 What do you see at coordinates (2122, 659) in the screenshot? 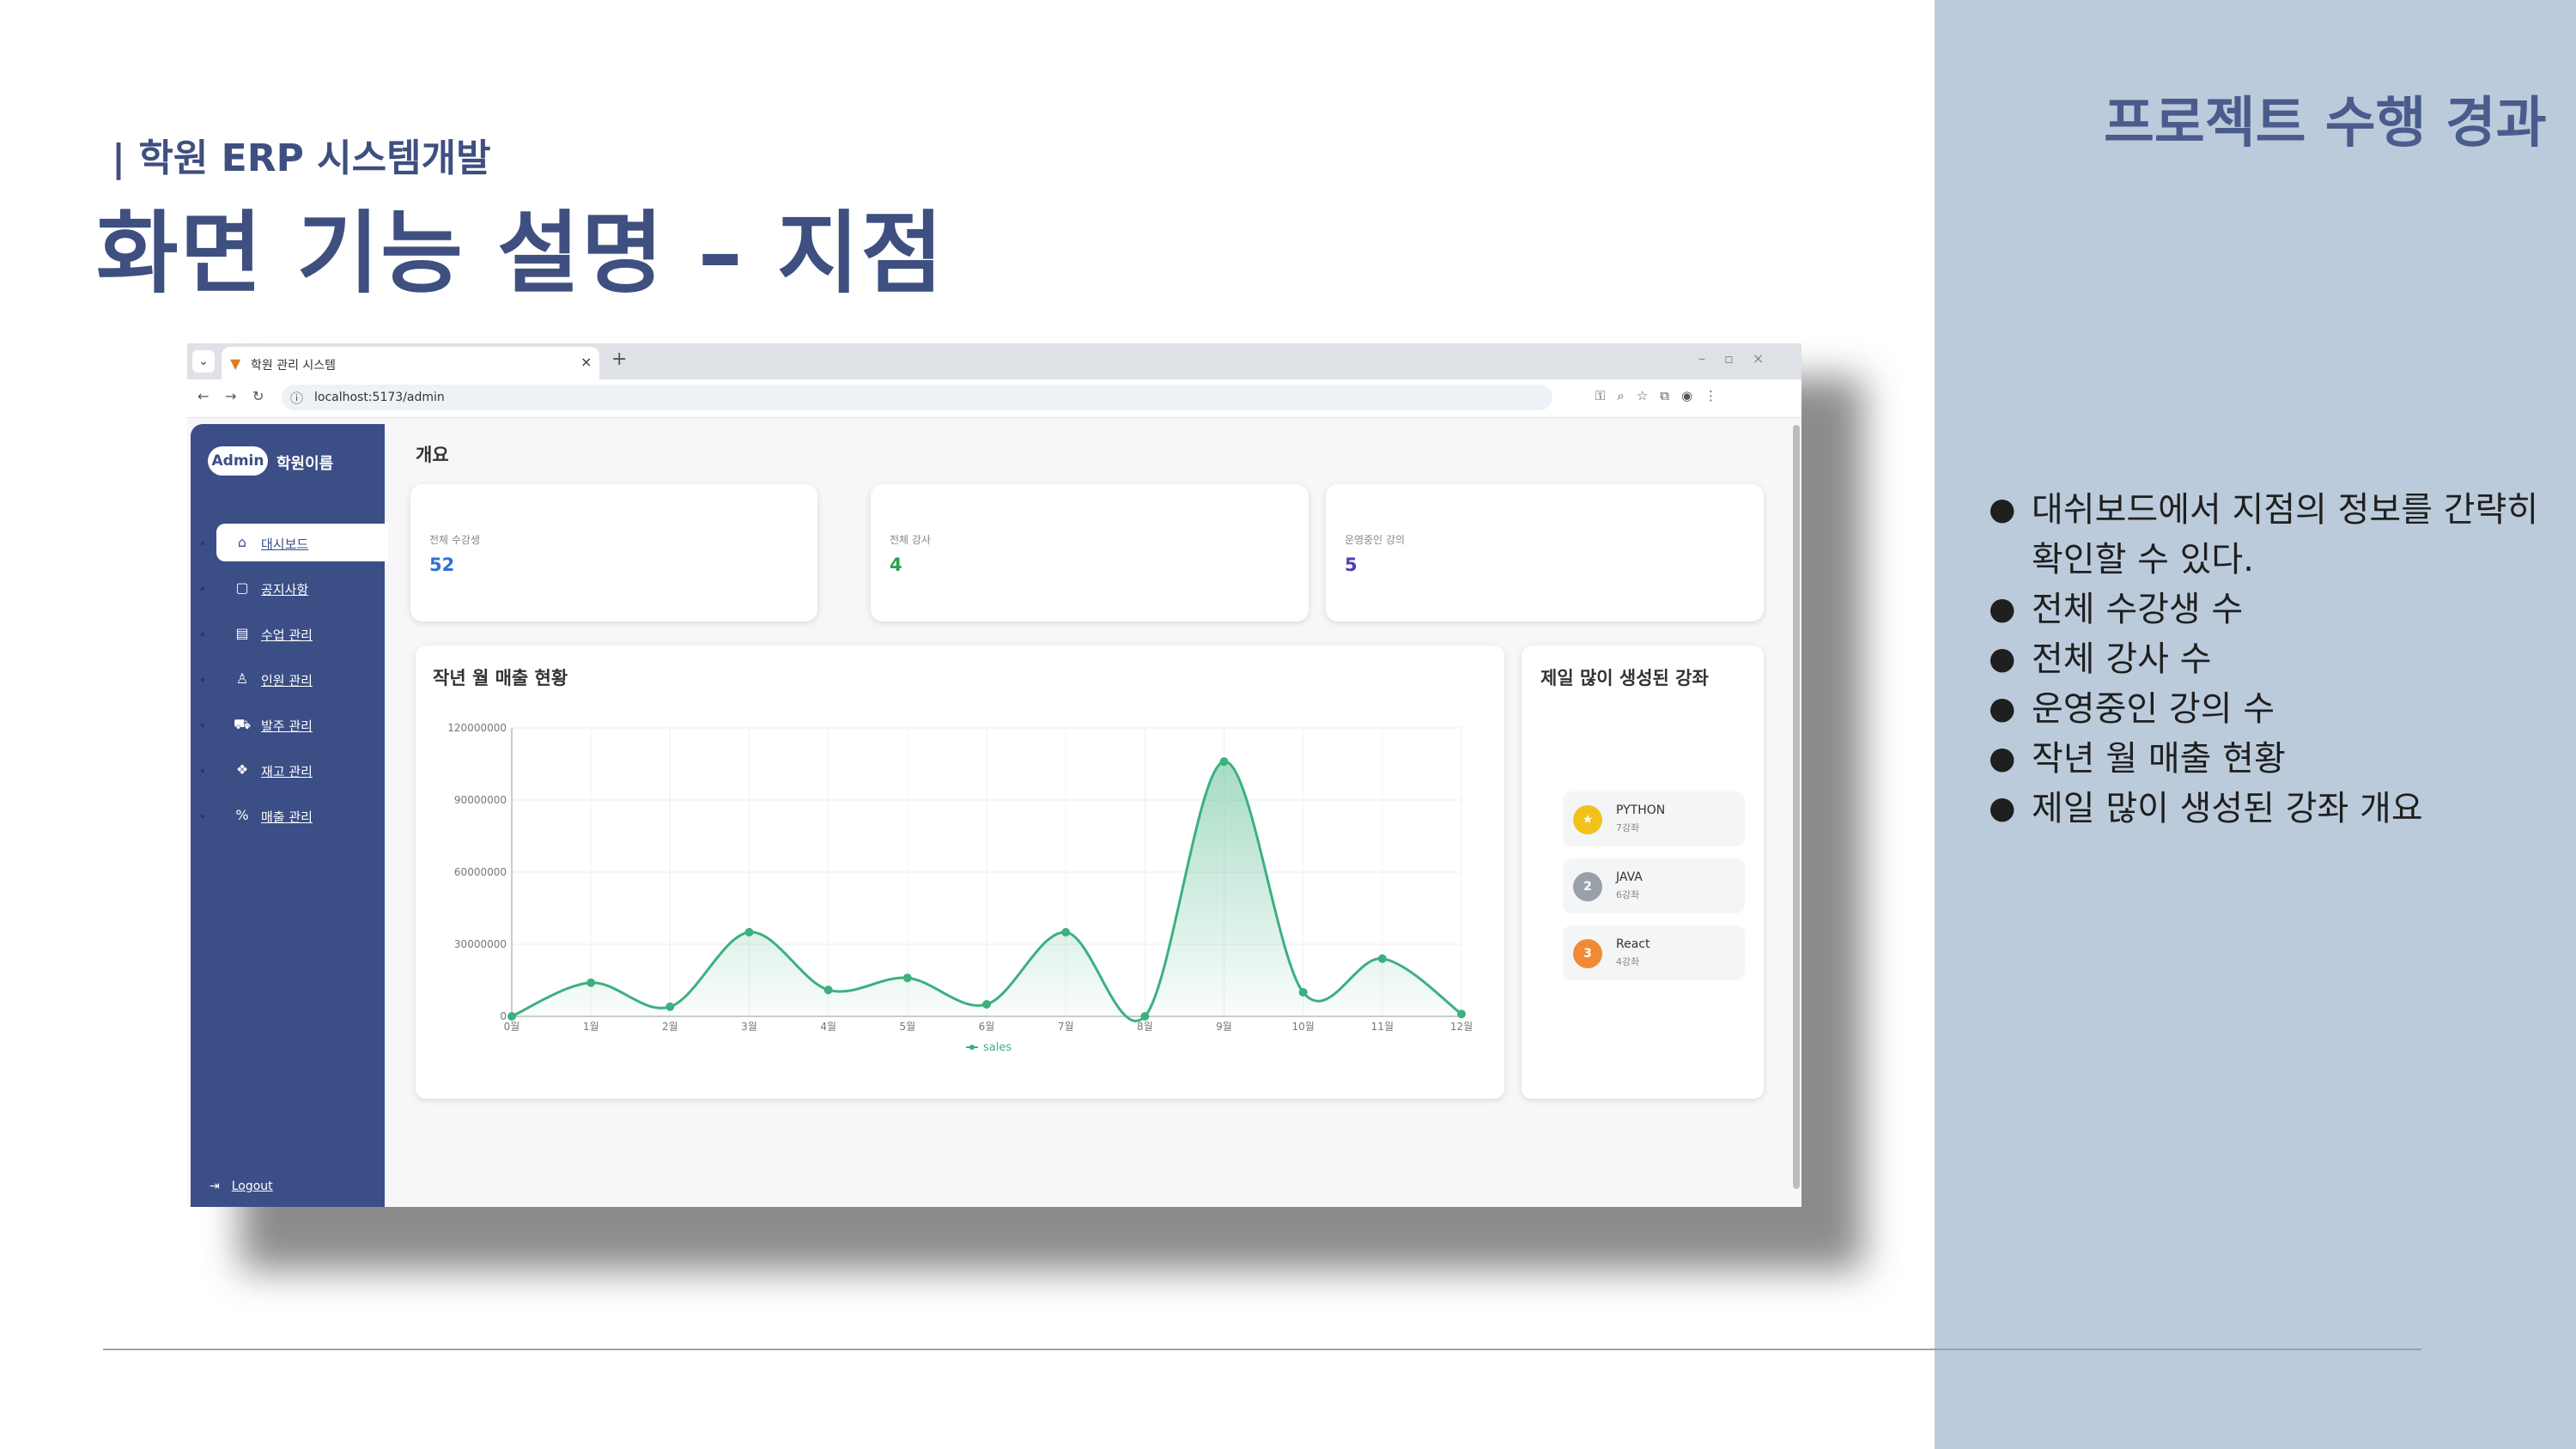
I see `bullet-text: 전체 강사 수` at bounding box center [2122, 659].